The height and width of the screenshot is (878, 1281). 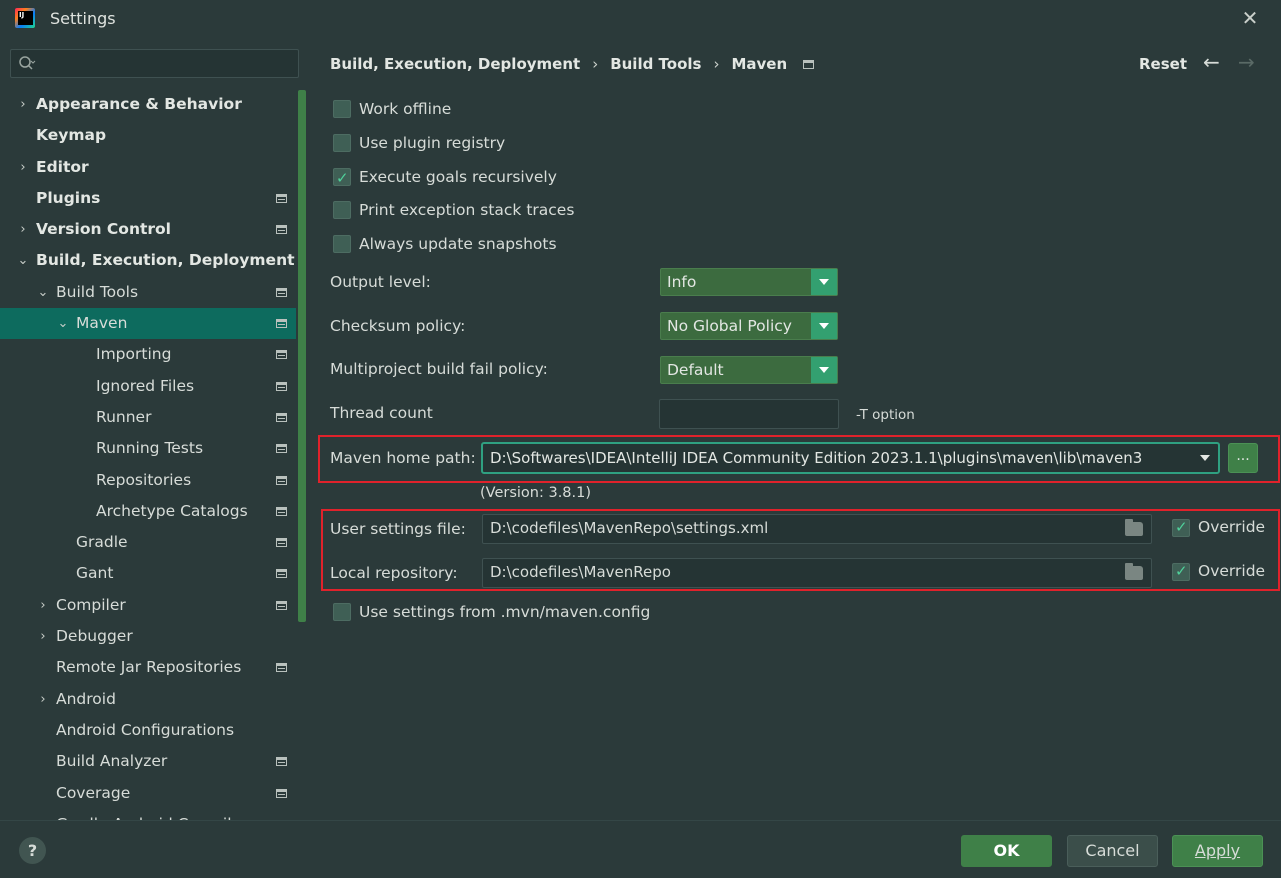 What do you see at coordinates (695, 370) in the screenshot?
I see `select-value: Default` at bounding box center [695, 370].